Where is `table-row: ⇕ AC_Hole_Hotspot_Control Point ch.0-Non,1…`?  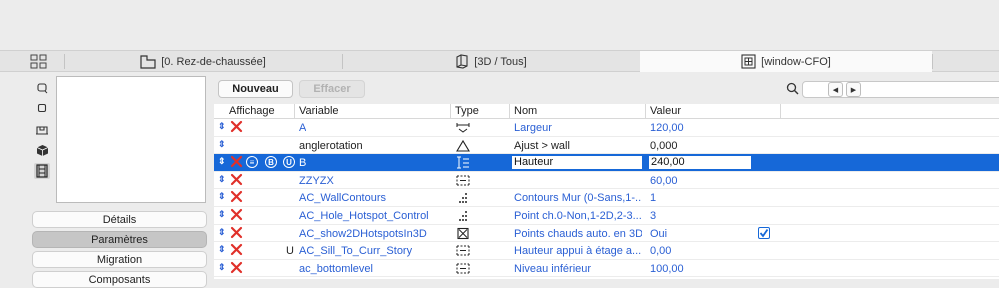
table-row: ⇕ AC_Hole_Hotspot_Control Point ch.0-Non,1… is located at coordinates (606, 216).